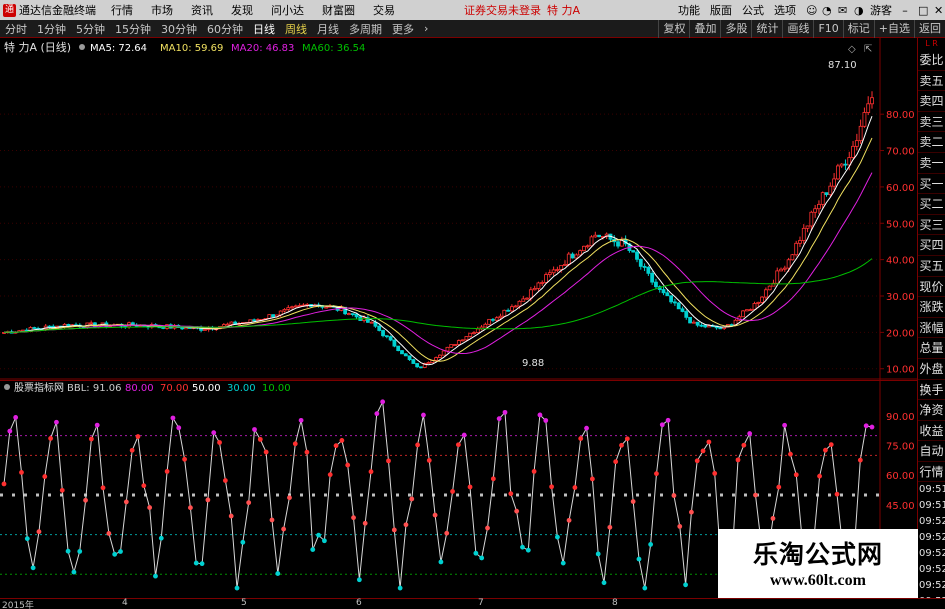  What do you see at coordinates (931, 122) in the screenshot?
I see `panel-field: 卖三` at bounding box center [931, 122].